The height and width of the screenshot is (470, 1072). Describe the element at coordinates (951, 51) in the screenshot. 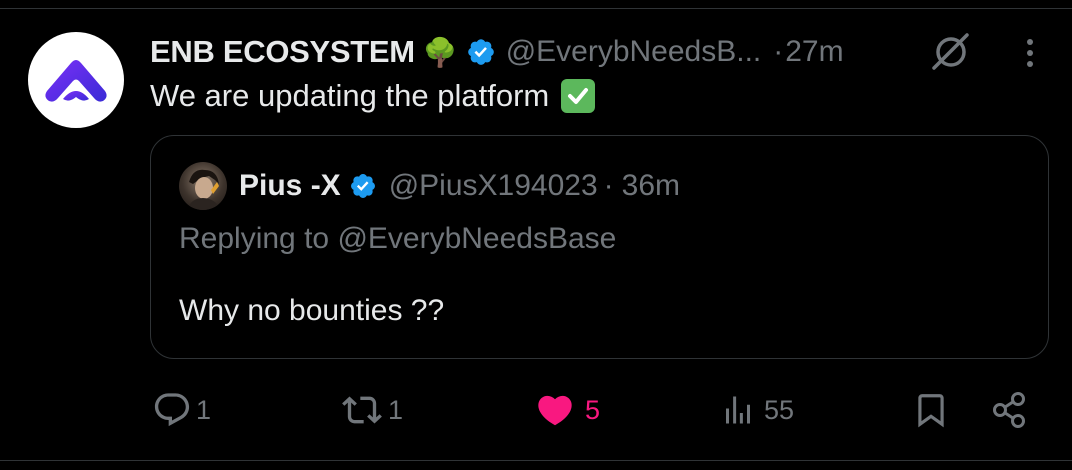

I see `grok-icon` at that location.